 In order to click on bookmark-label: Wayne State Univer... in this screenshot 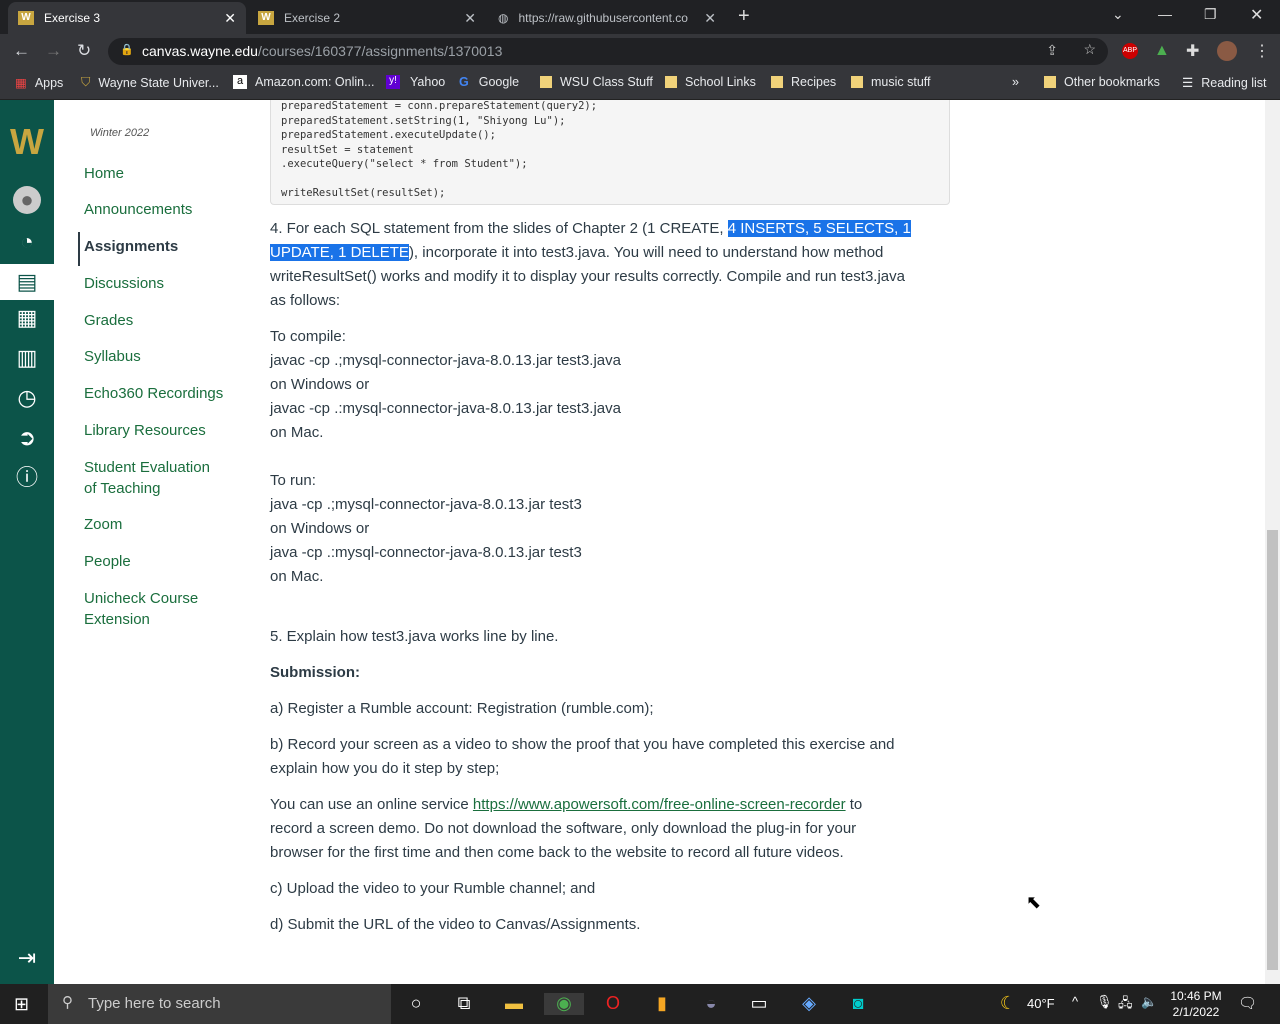, I will do `click(158, 82)`.